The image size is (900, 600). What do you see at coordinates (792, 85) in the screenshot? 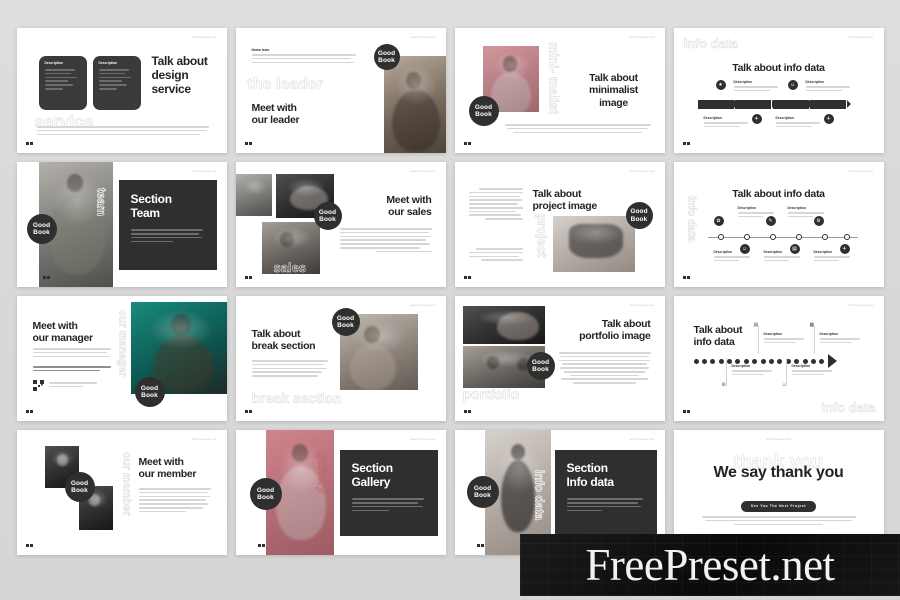
I see `step-icon: ☺` at bounding box center [792, 85].